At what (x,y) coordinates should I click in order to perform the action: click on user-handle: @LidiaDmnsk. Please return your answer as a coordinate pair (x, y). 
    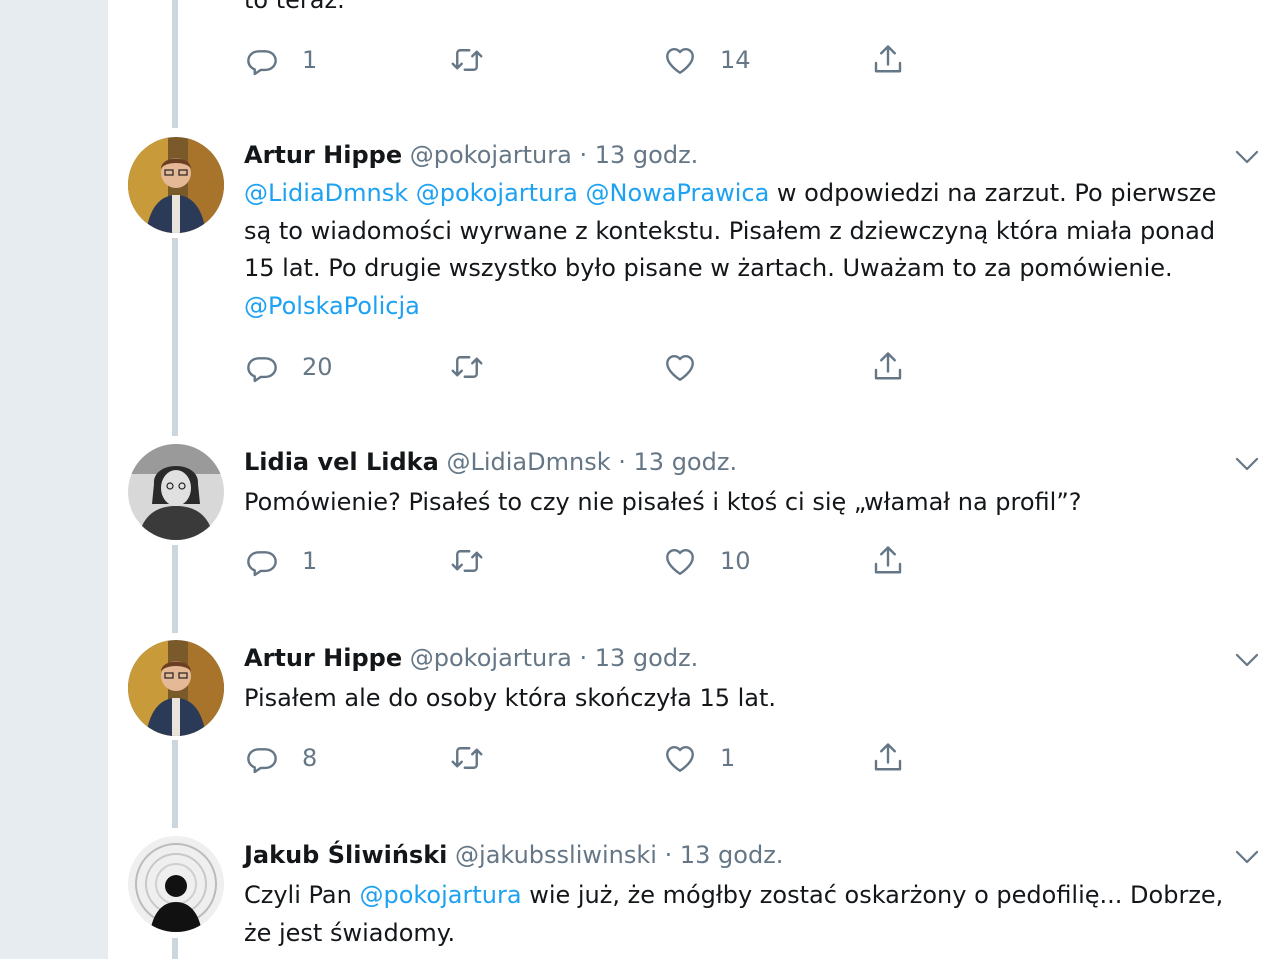
    Looking at the image, I should click on (528, 462).